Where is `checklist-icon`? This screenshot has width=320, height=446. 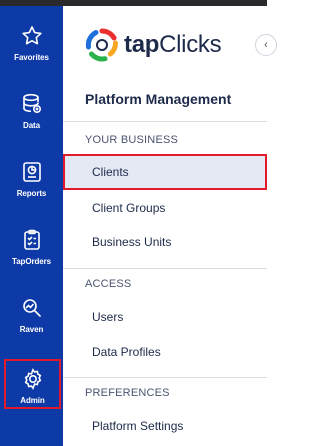
checklist-icon is located at coordinates (31, 239).